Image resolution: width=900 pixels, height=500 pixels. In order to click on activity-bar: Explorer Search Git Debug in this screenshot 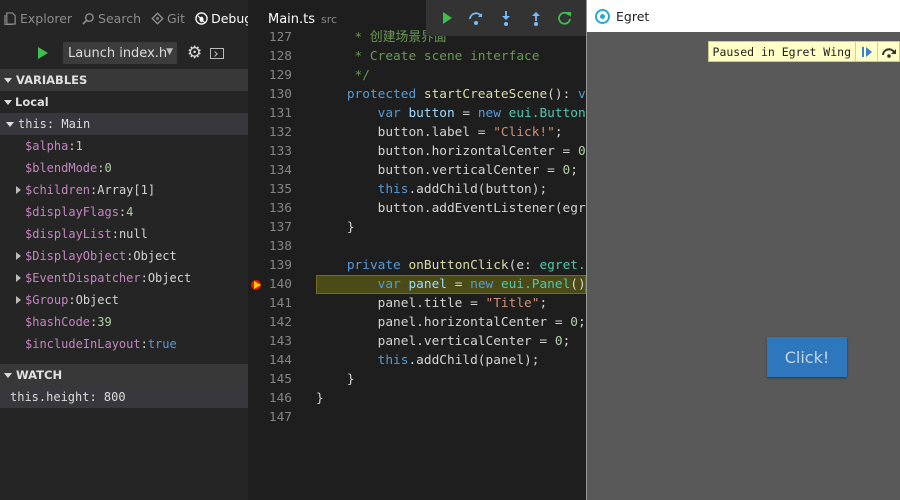, I will do `click(124, 18)`.